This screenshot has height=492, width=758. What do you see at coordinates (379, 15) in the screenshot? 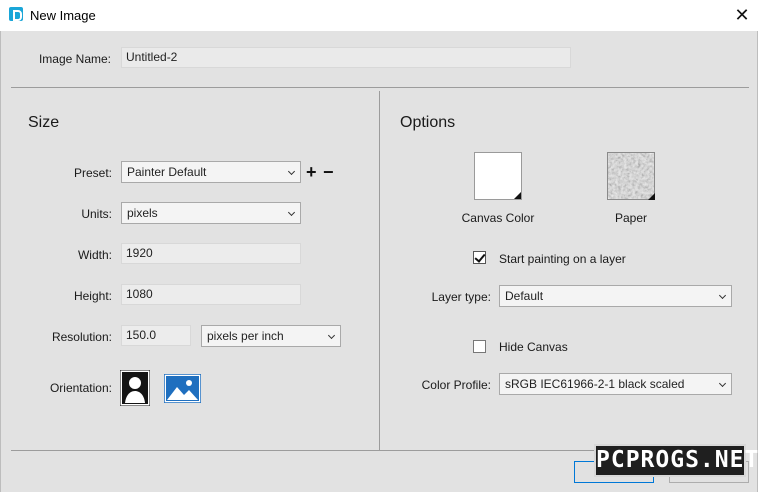
I see `title-bar: New Image ✕` at bounding box center [379, 15].